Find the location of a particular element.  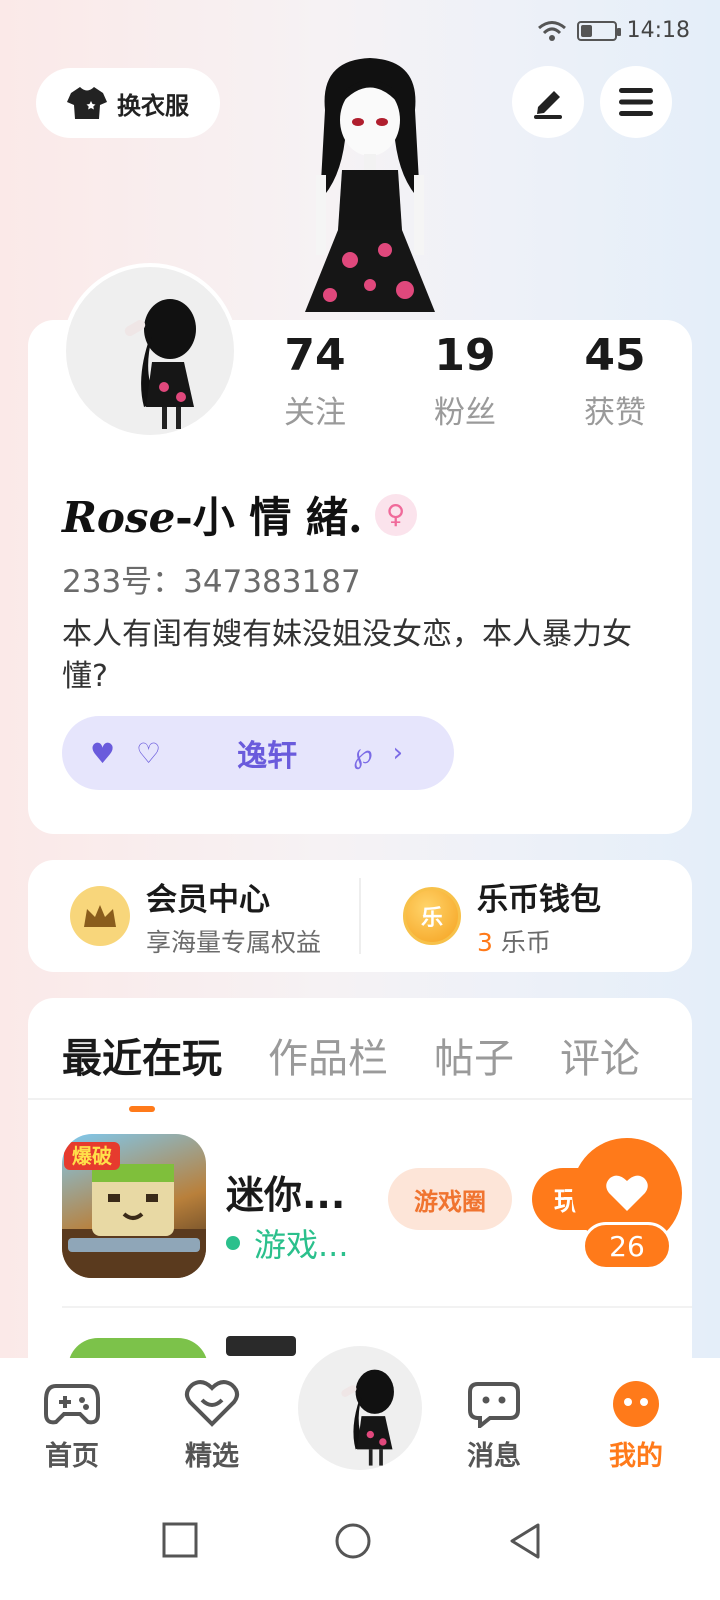

back-triangle-icon is located at coordinates (525, 1541).